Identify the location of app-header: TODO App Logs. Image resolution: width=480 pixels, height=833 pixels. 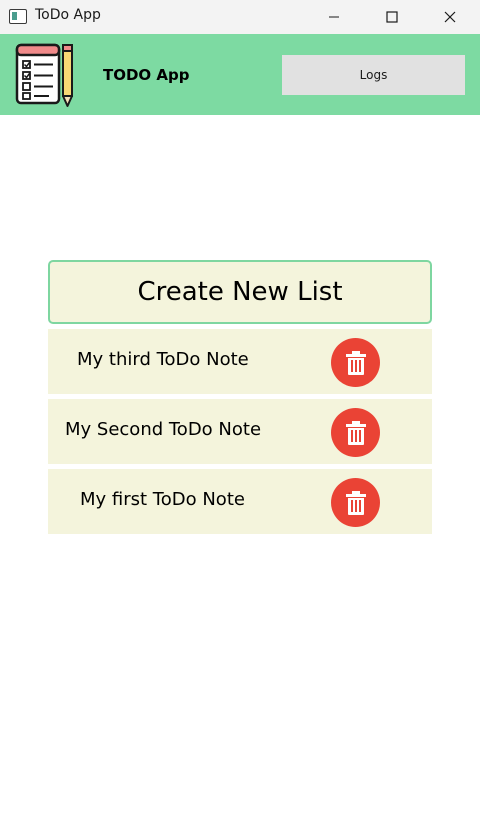
(240, 74).